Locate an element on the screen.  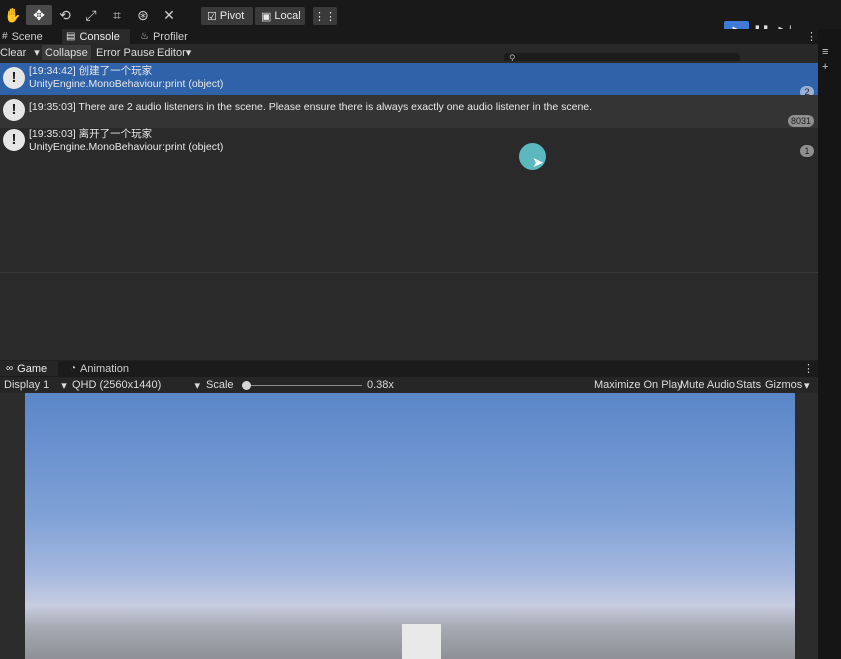
collapse-count-badge: 8031 is located at coordinates (800, 121).